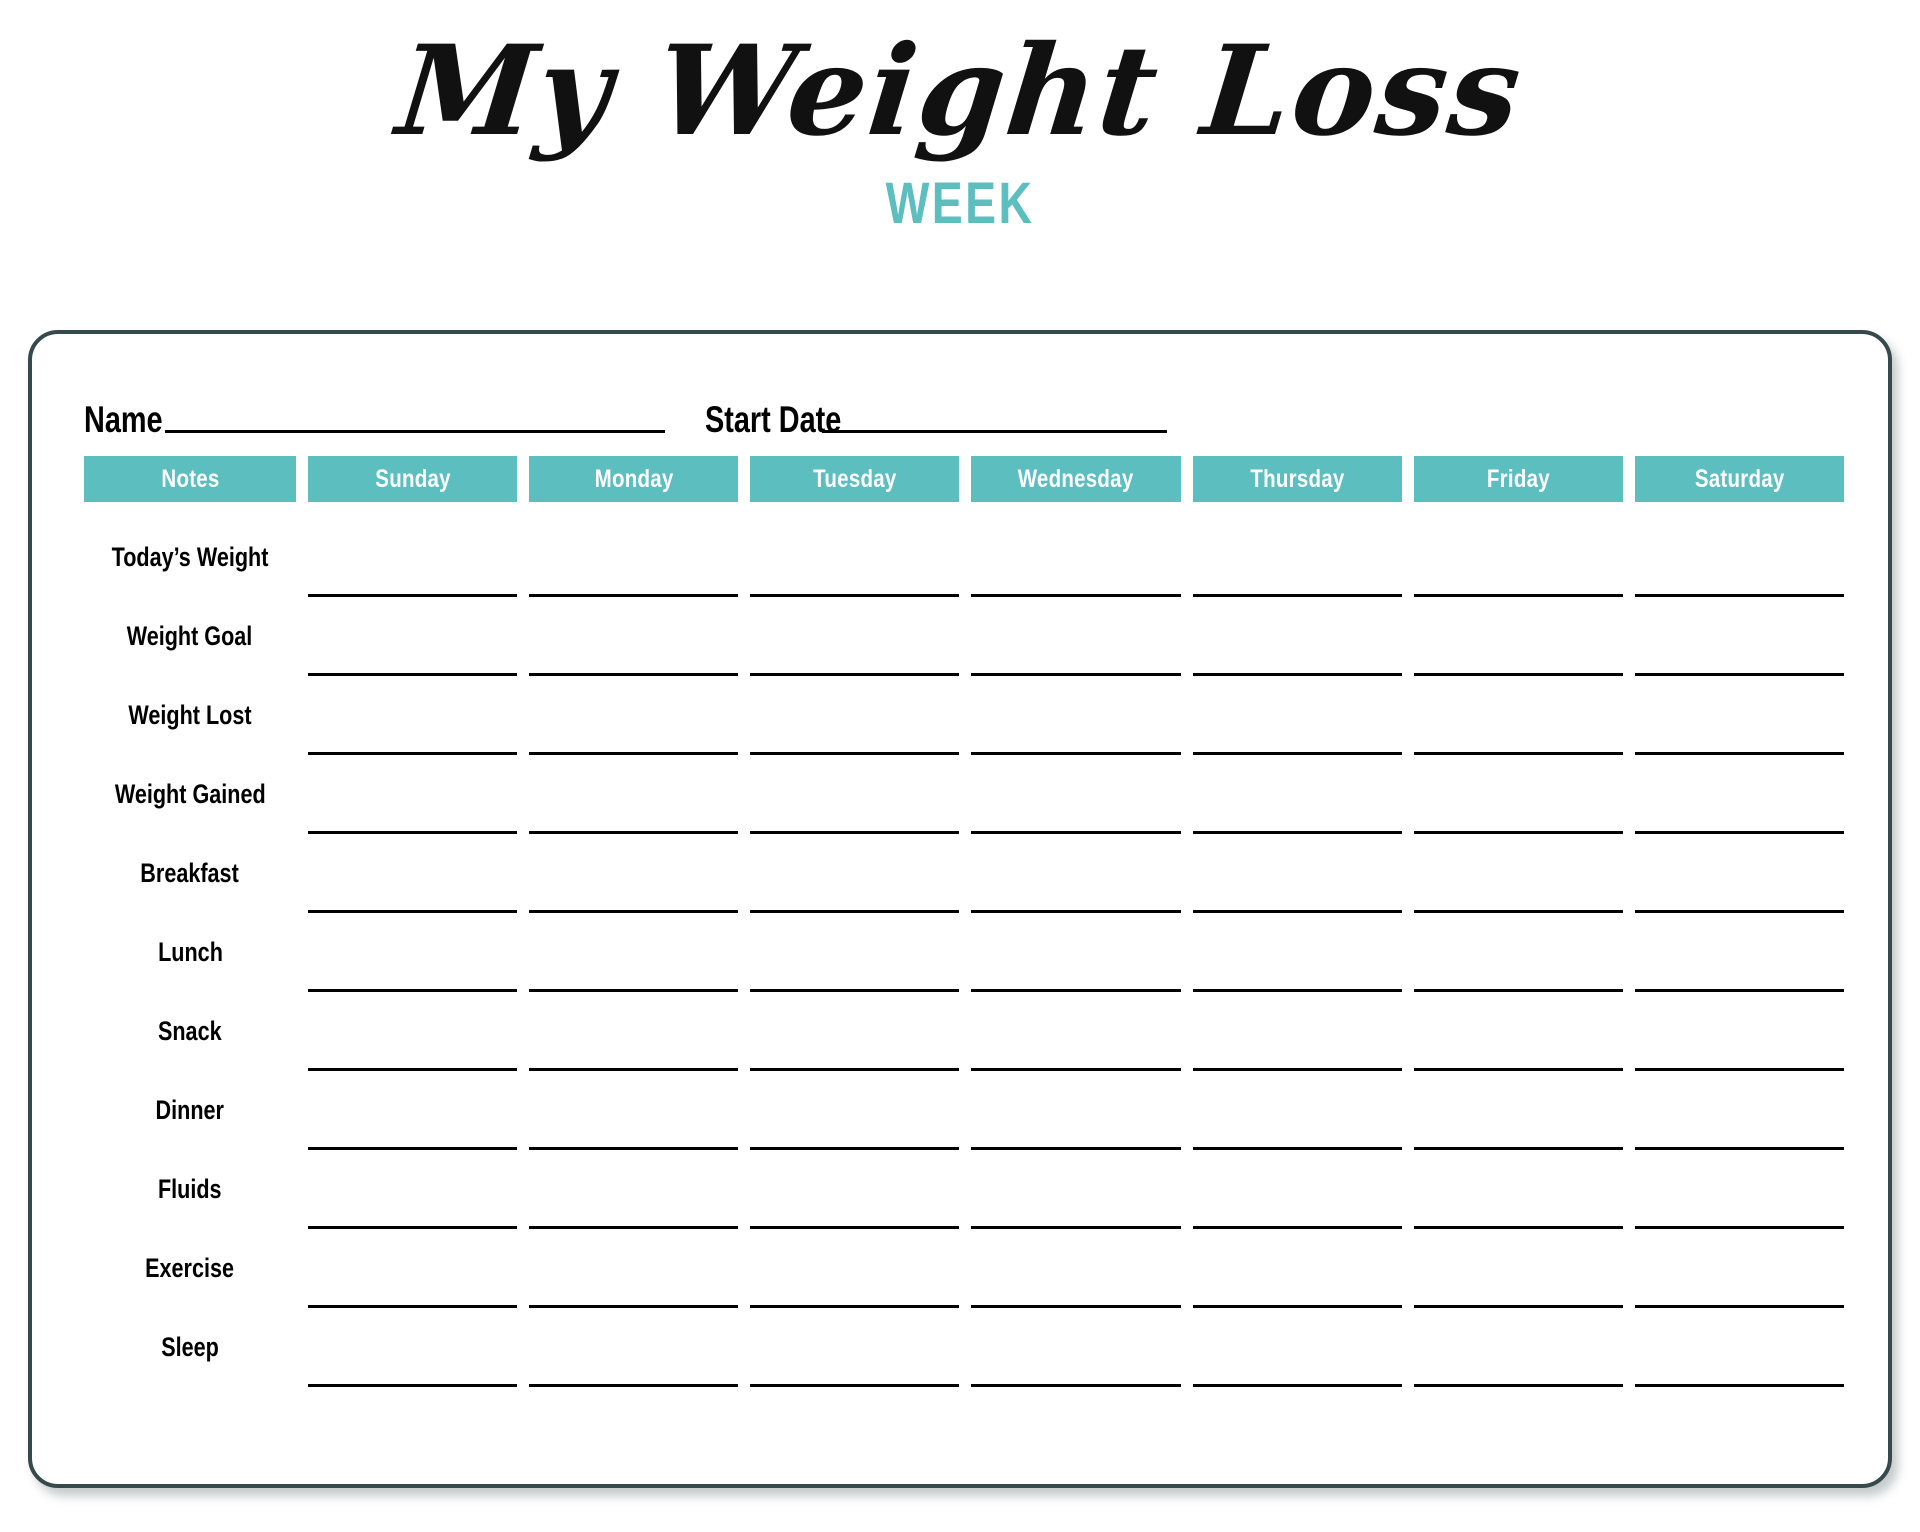  I want to click on column-header-label: Sunday, so click(412, 478).